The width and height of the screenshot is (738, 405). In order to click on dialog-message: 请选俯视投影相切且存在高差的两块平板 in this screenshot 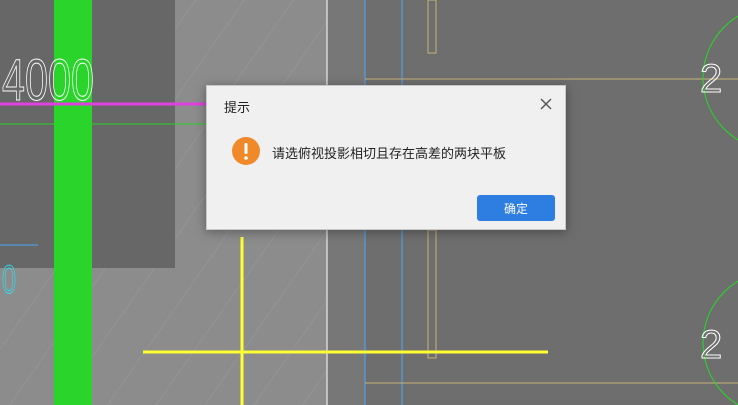, I will do `click(389, 153)`.